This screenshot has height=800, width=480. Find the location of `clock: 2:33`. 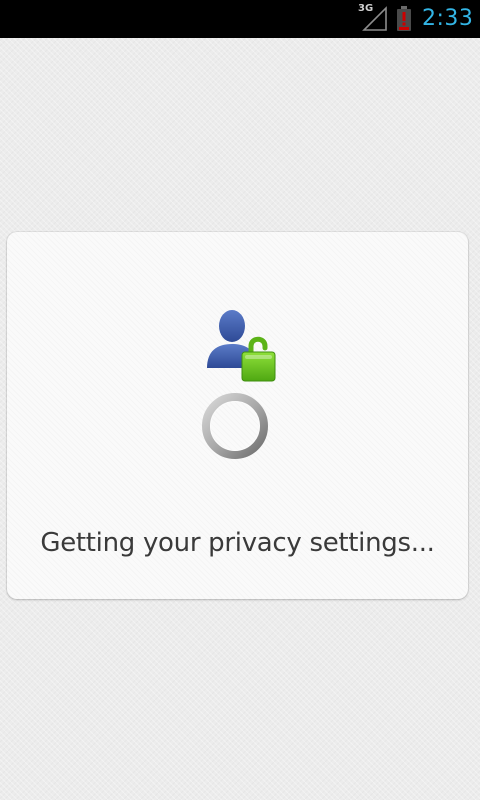

clock: 2:33 is located at coordinates (448, 18).